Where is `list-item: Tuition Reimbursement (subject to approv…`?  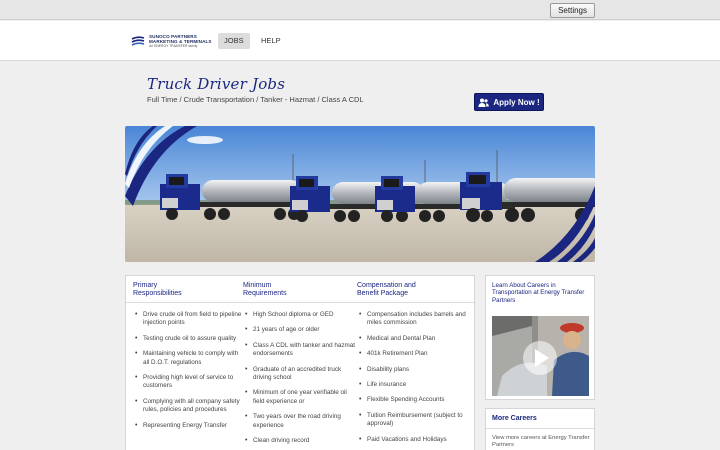 list-item: Tuition Reimbursement (subject to approv… is located at coordinates (416, 420).